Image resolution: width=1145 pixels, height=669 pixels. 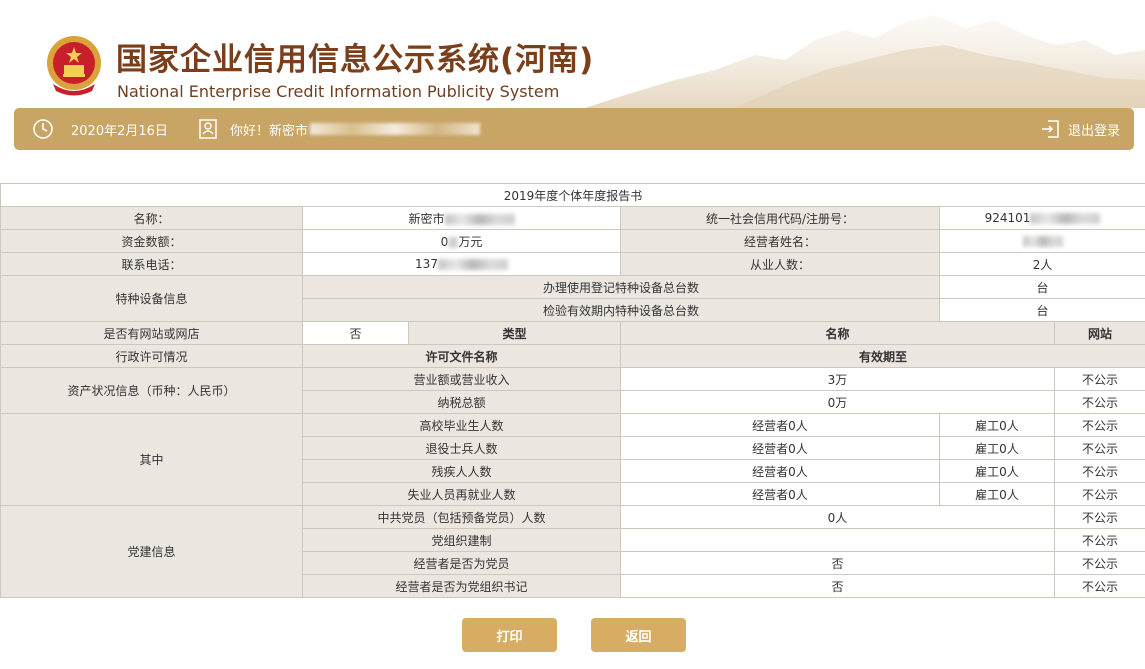 What do you see at coordinates (151, 298) in the screenshot?
I see `special-equipment-label: 特种设备信息` at bounding box center [151, 298].